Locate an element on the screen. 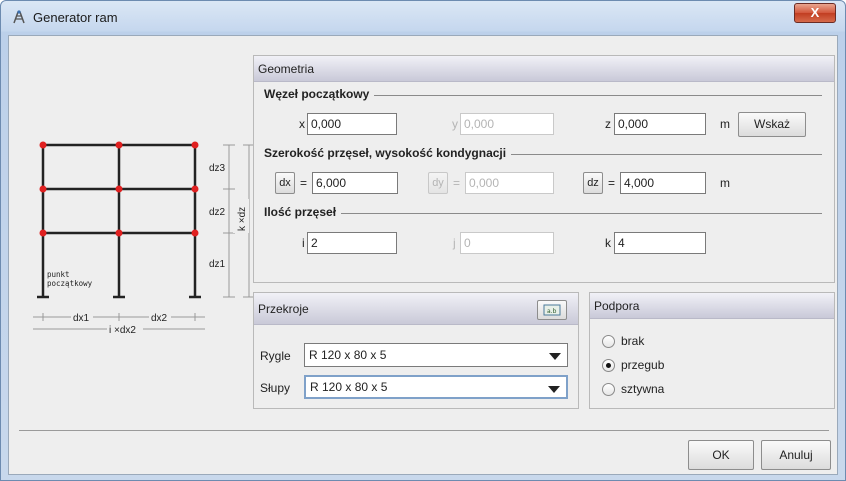 The height and width of the screenshot is (481, 846). support-header: Podpora is located at coordinates (712, 306).